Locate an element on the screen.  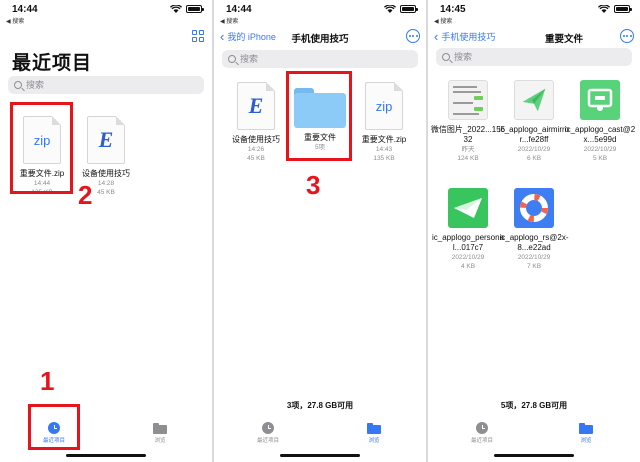
file-time: 14:43 is located at coordinates (384, 149).